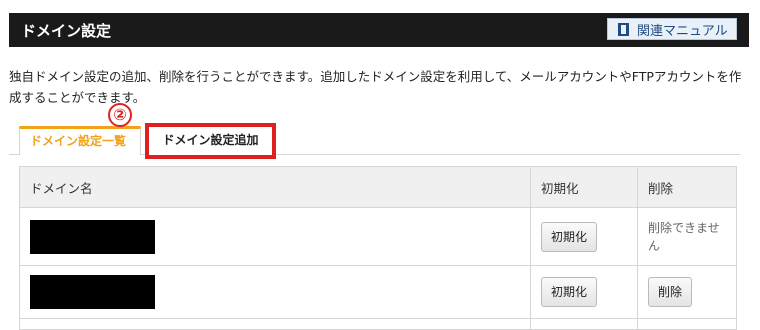 The width and height of the screenshot is (760, 330). What do you see at coordinates (682, 31) in the screenshot?
I see `related-manual-label: 関連マニュアル` at bounding box center [682, 31].